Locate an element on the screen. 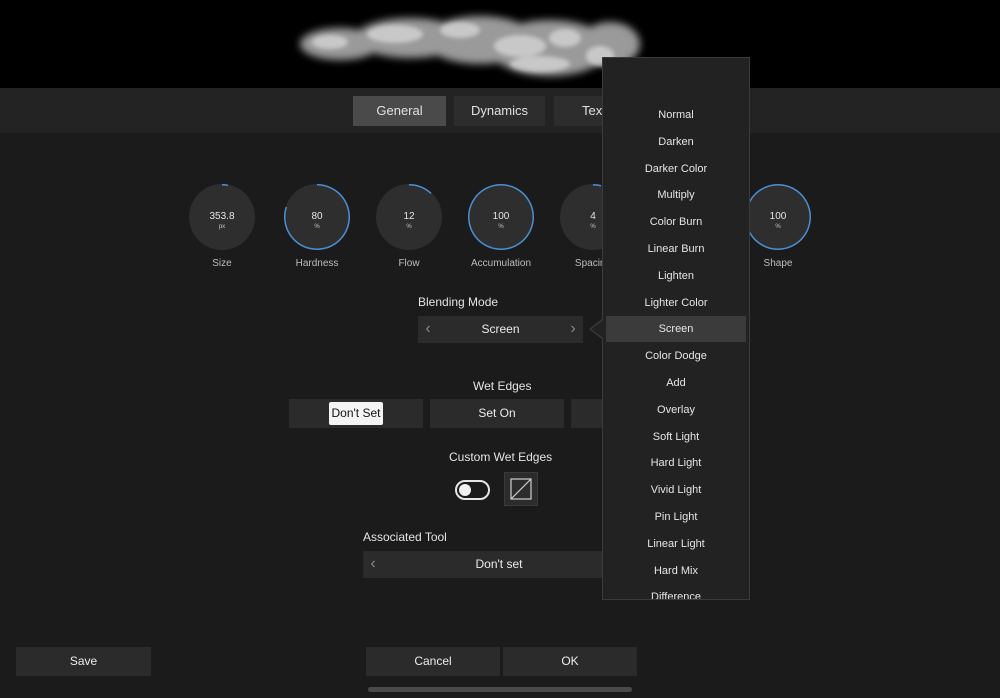 The width and height of the screenshot is (1000, 698). blend-mode-option: Hard Mix is located at coordinates (676, 571).